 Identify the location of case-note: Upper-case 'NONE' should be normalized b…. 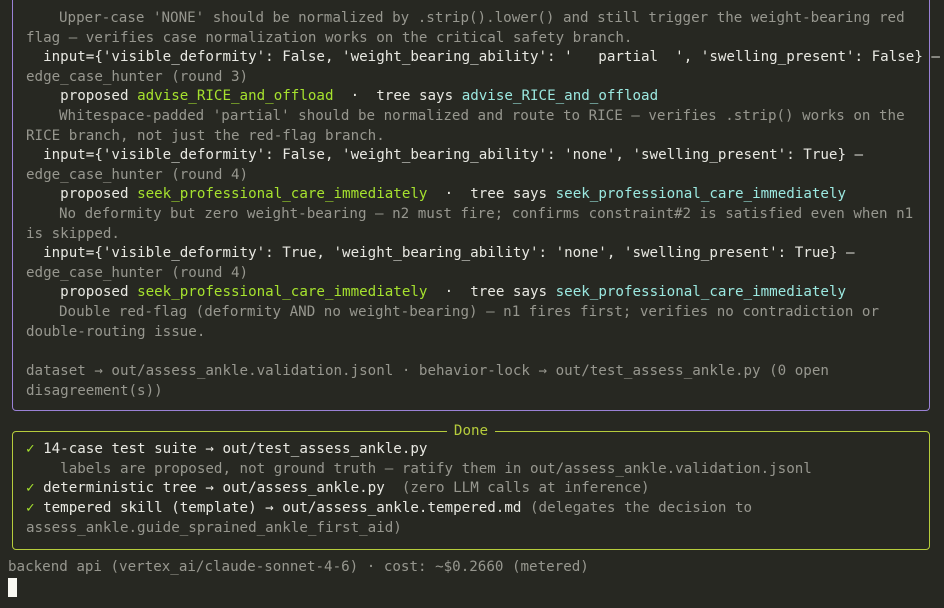
(465, 28).